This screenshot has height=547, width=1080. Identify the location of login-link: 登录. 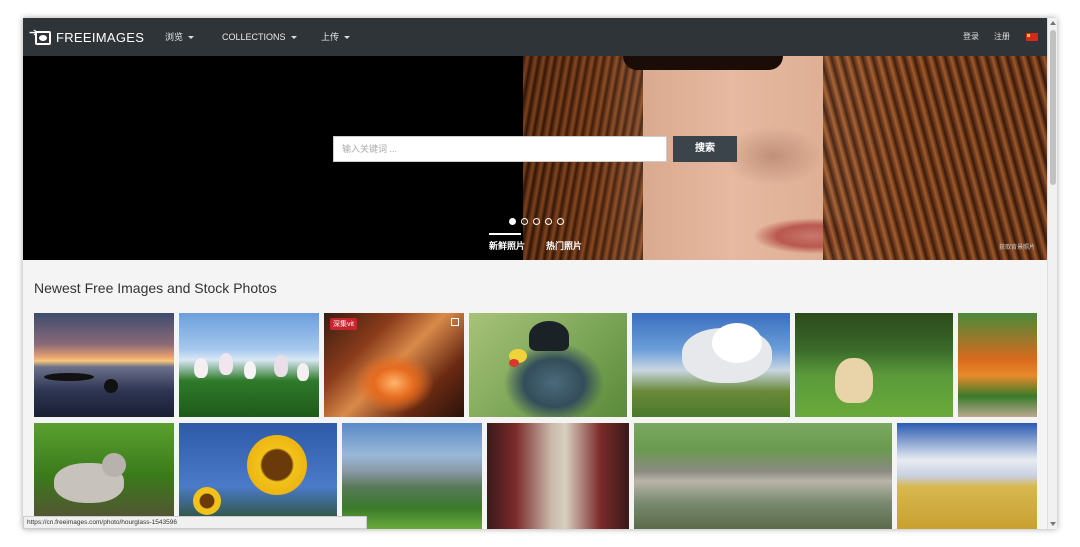
(971, 37).